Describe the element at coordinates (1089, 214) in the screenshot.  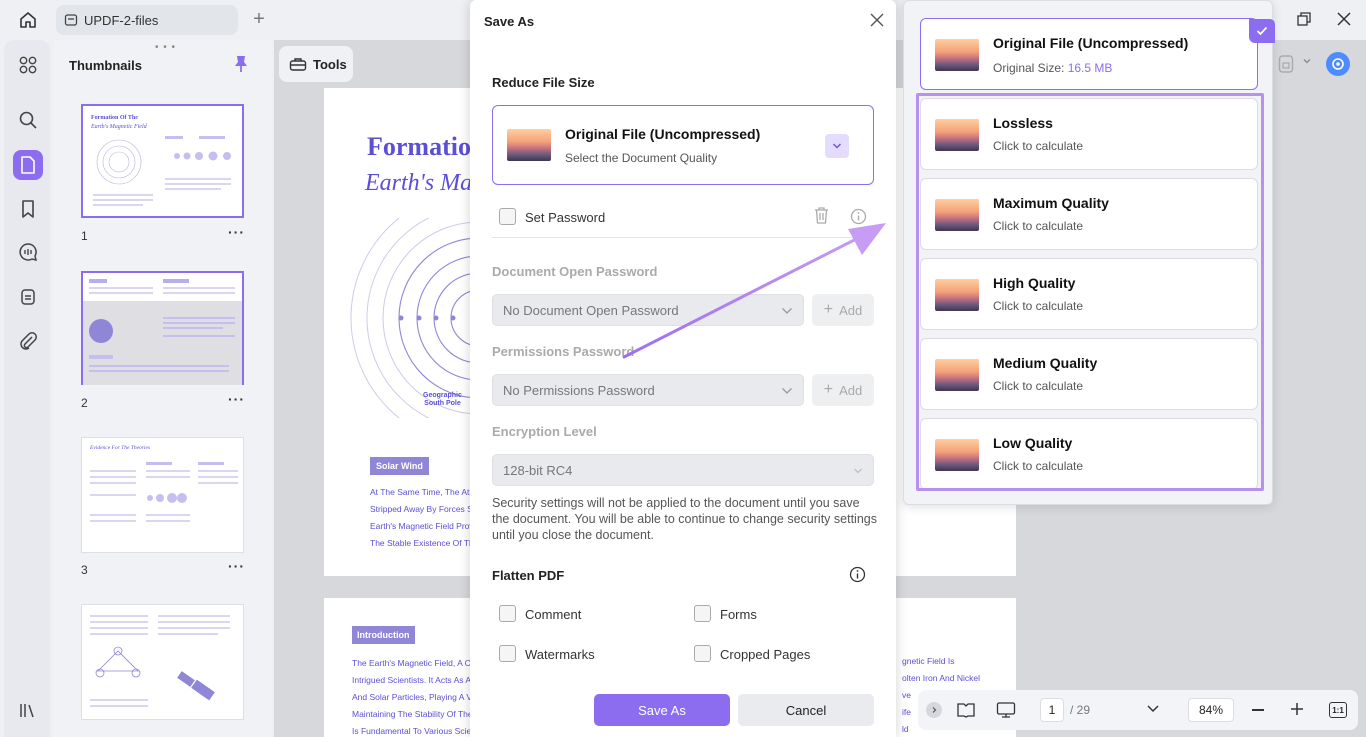
I see `quality-option-maximum: Maximum Quality Click to calculate` at that location.